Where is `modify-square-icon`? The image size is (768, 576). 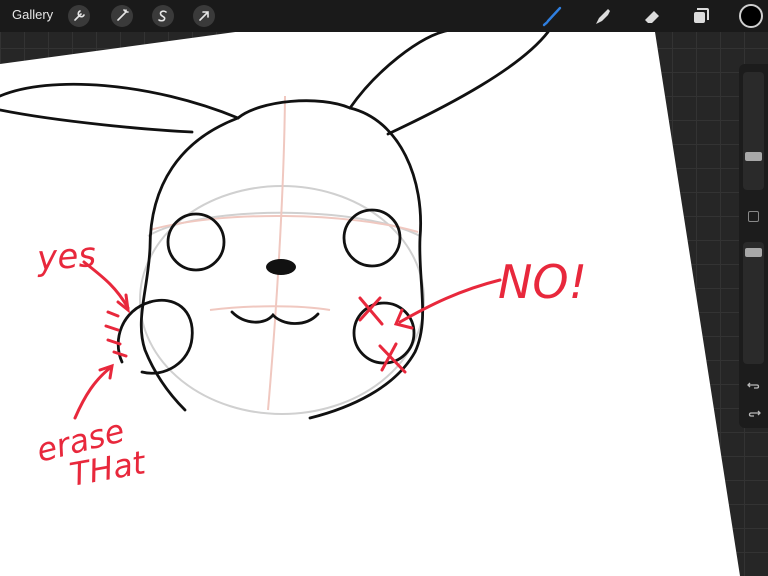
modify-square-icon is located at coordinates (753, 216).